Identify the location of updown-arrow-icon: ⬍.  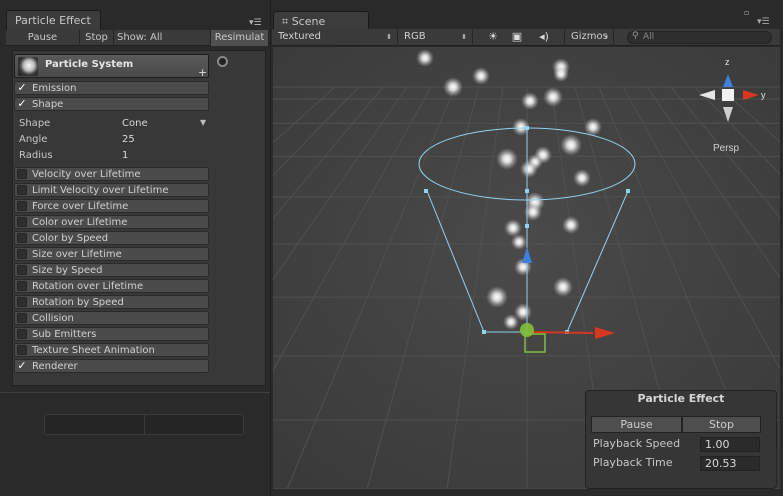
(464, 37).